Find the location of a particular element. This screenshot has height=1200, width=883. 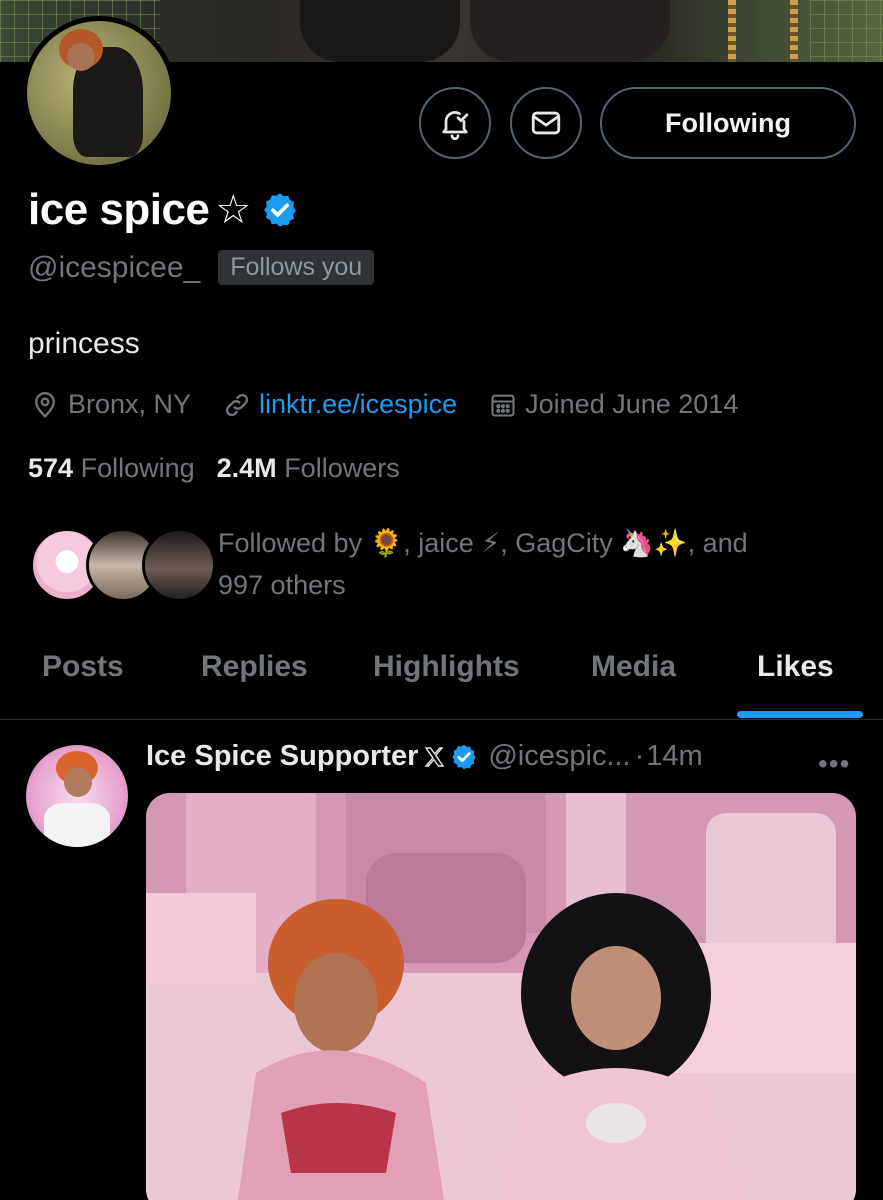

followed-by-others: 997 others is located at coordinates (282, 585).